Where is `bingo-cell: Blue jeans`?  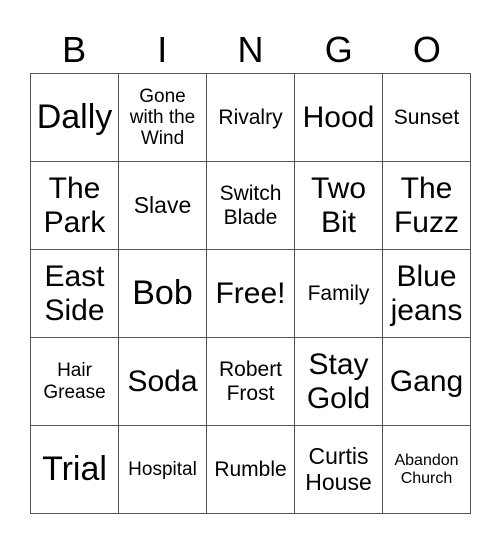 bingo-cell: Blue jeans is located at coordinates (427, 294).